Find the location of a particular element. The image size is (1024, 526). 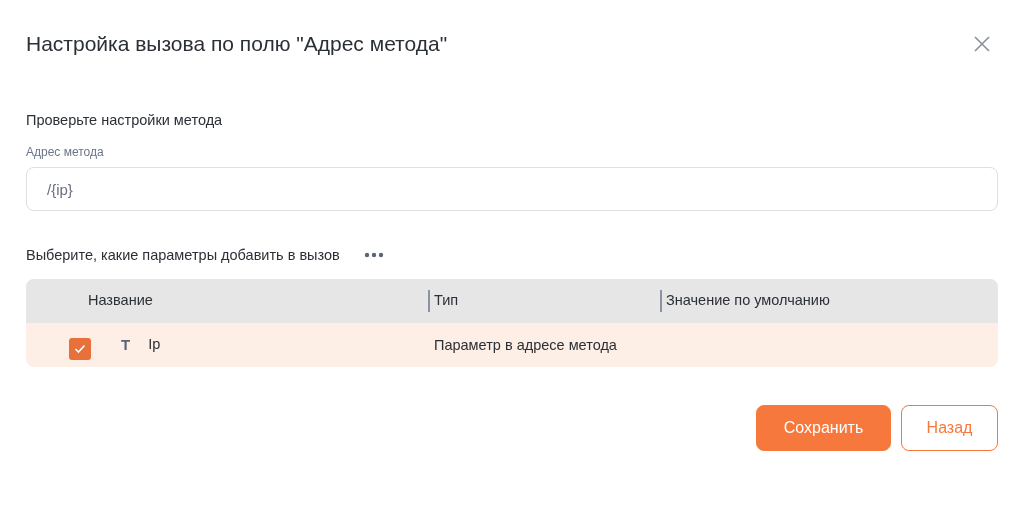

close-button is located at coordinates (982, 44).